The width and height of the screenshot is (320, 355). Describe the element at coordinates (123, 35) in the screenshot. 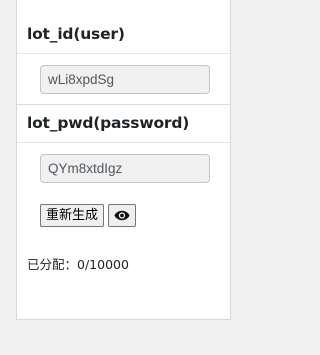

I see `user-section-title: lot_id(user)` at that location.